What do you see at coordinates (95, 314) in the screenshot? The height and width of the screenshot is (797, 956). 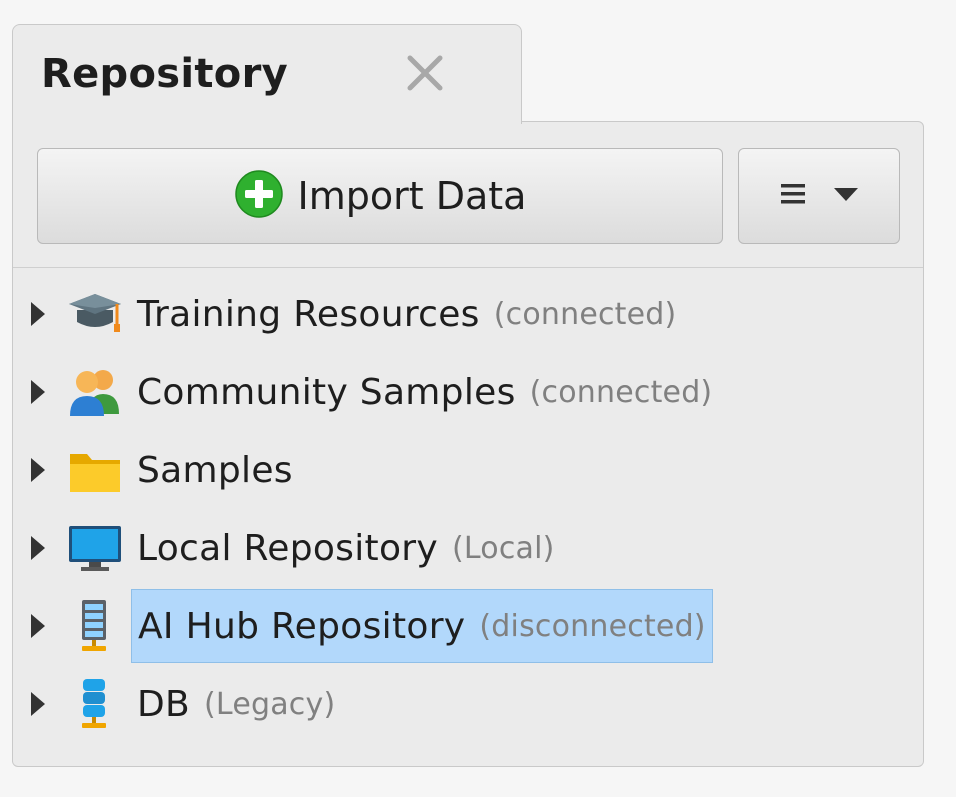 I see `graduation-cap-icon` at bounding box center [95, 314].